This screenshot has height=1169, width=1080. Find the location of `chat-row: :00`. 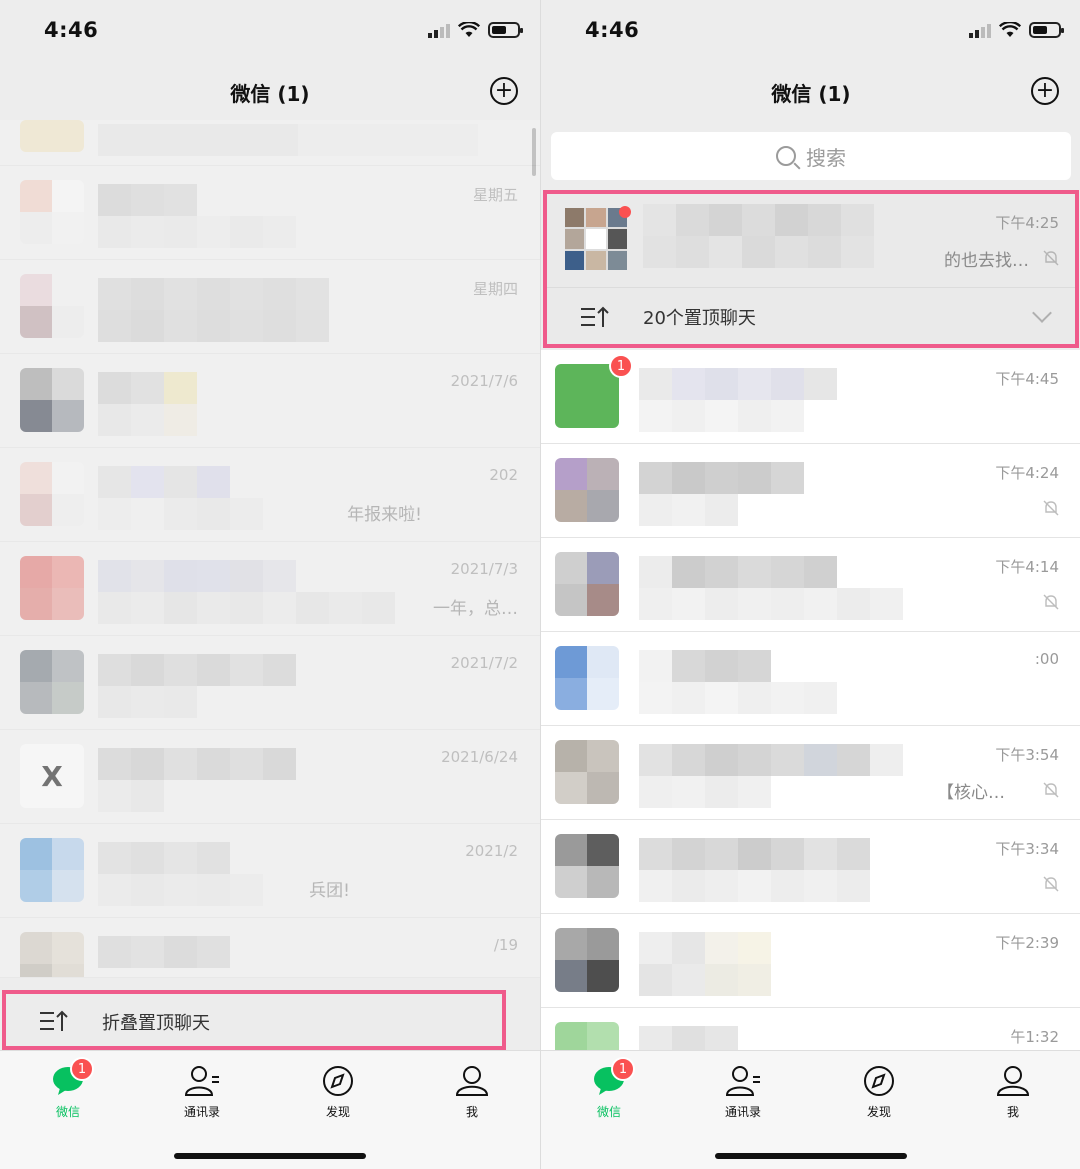

chat-row: :00 is located at coordinates (810, 679).